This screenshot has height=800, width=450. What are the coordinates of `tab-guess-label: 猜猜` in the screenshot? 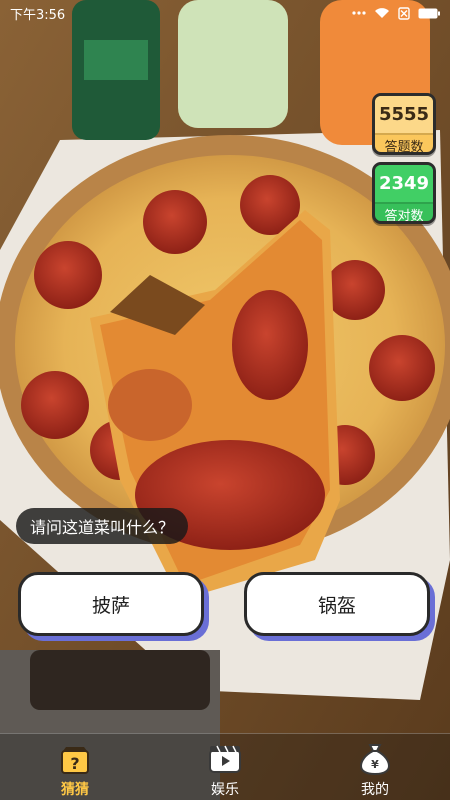 It's located at (75, 790).